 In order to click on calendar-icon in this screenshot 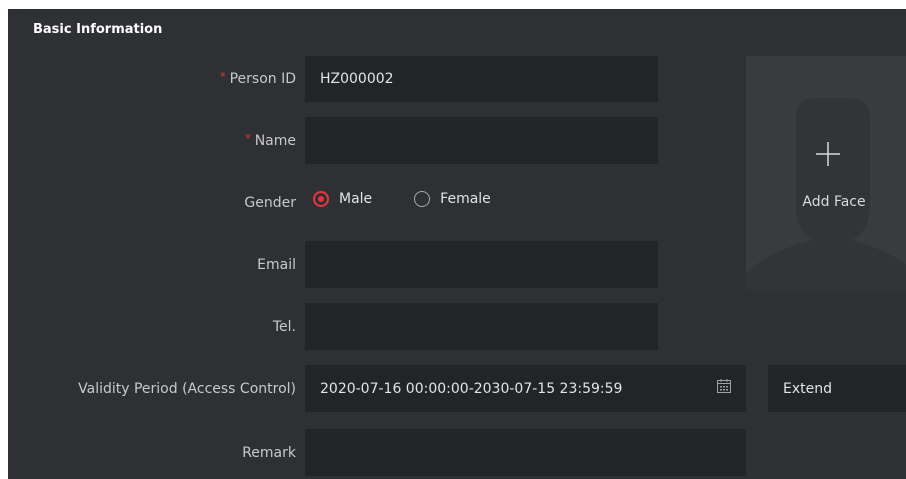, I will do `click(724, 386)`.